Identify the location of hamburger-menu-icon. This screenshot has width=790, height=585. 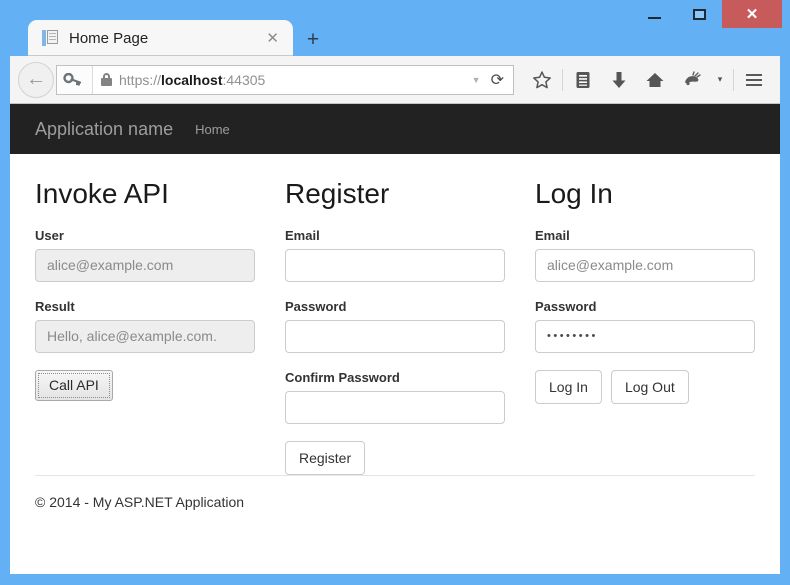
(754, 80).